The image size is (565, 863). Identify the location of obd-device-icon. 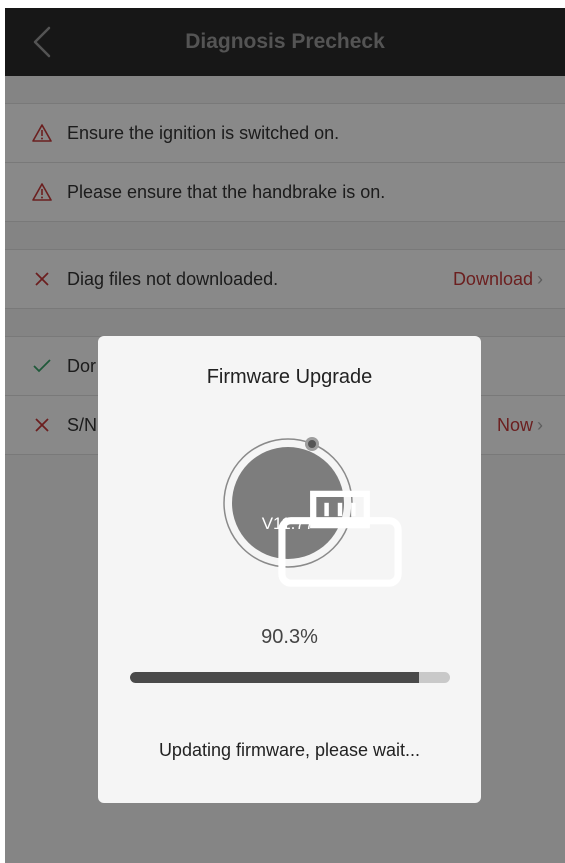
(340, 538).